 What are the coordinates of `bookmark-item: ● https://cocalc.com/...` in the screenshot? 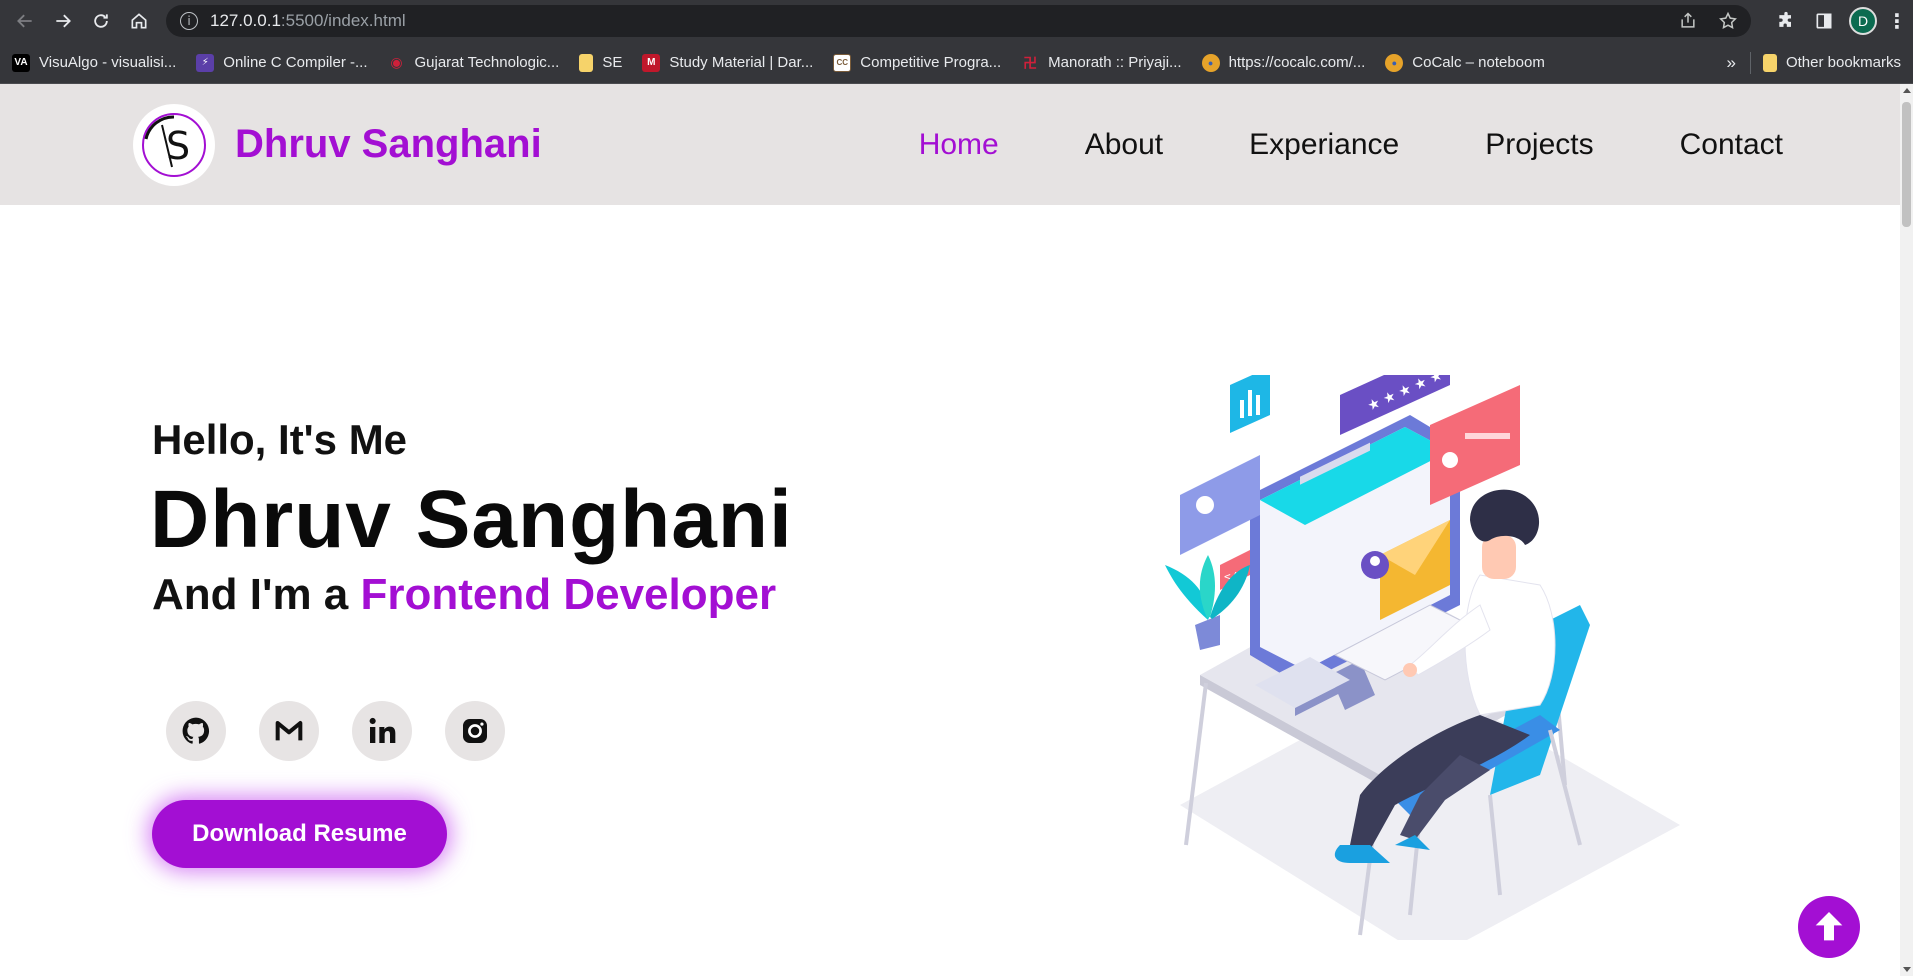 It's located at (1283, 62).